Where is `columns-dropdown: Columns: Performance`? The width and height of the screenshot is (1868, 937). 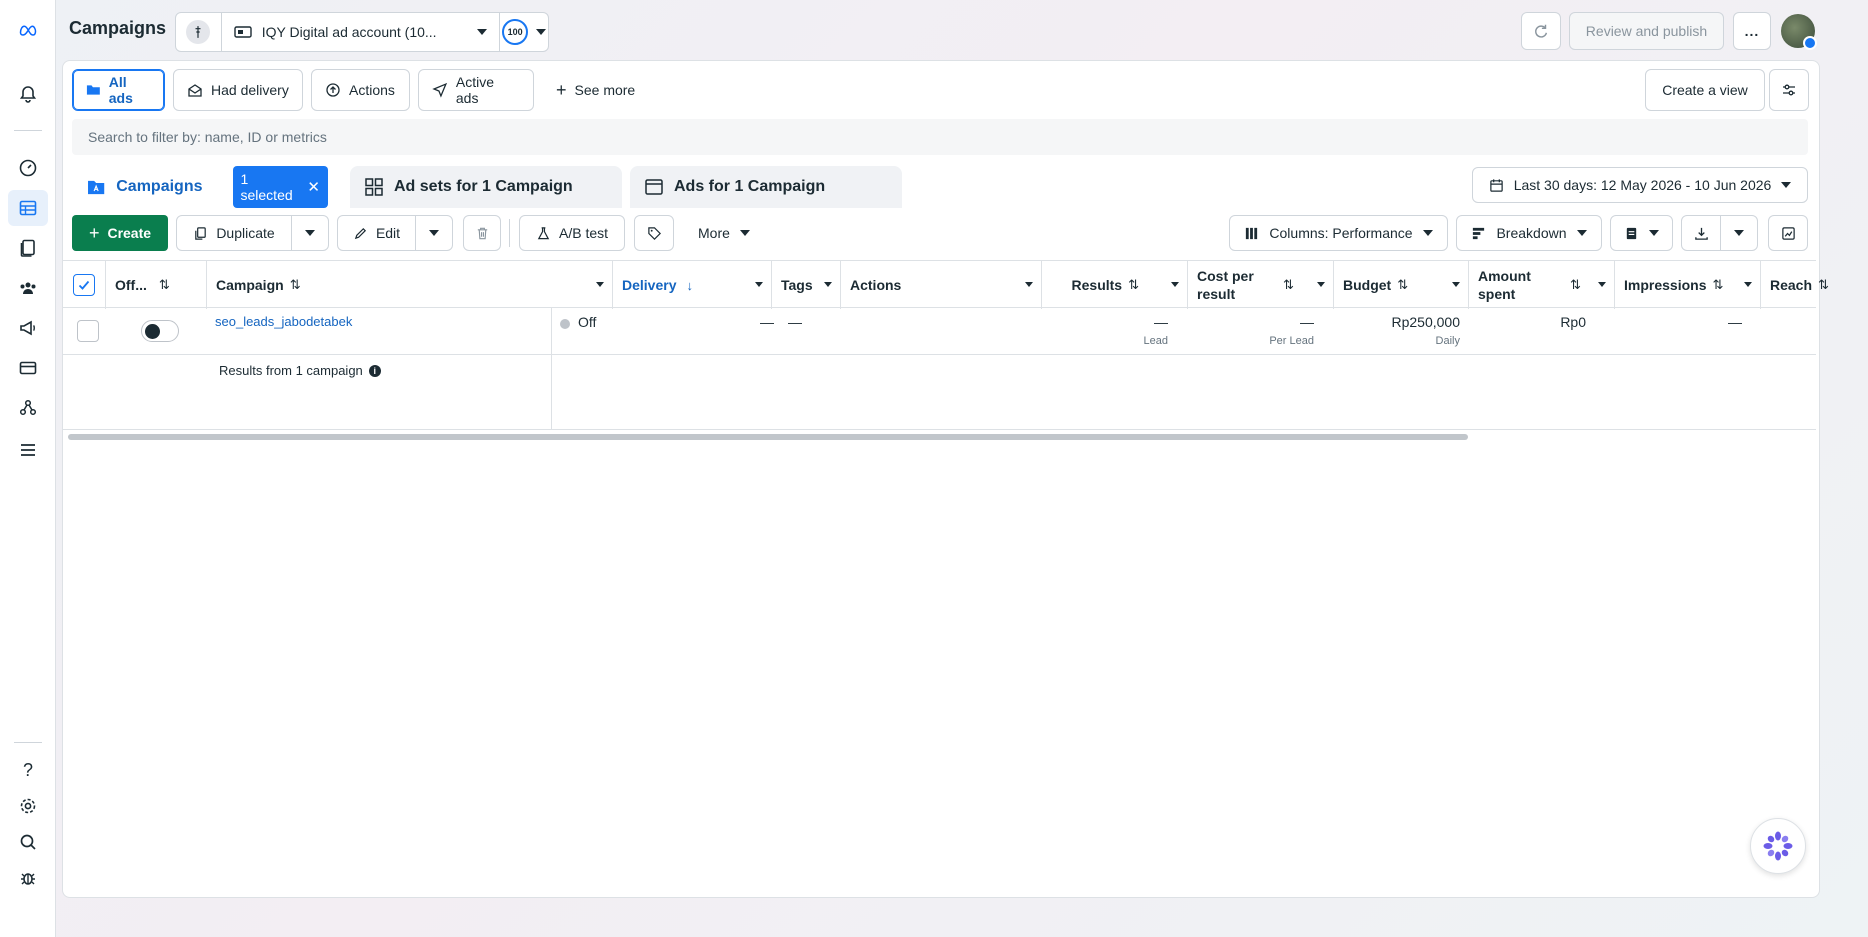 columns-dropdown: Columns: Performance is located at coordinates (1338, 233).